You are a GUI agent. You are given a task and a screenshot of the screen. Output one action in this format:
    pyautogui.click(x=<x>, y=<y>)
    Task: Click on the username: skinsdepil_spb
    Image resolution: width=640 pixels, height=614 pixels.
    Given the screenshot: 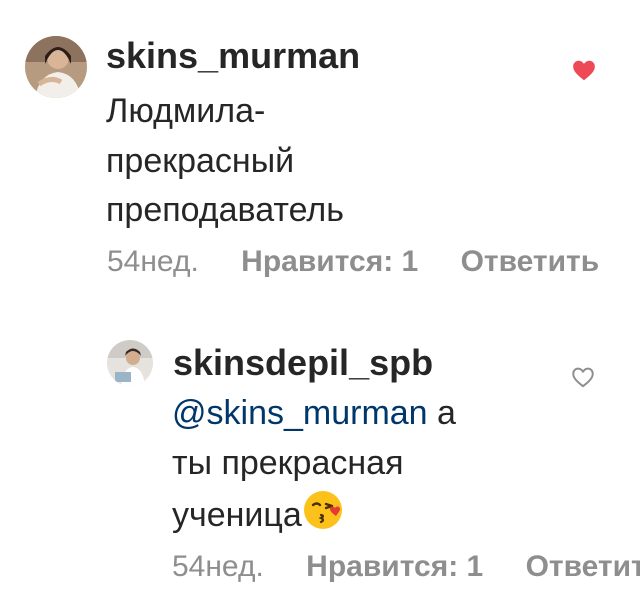 What is the action you would take?
    pyautogui.click(x=303, y=363)
    